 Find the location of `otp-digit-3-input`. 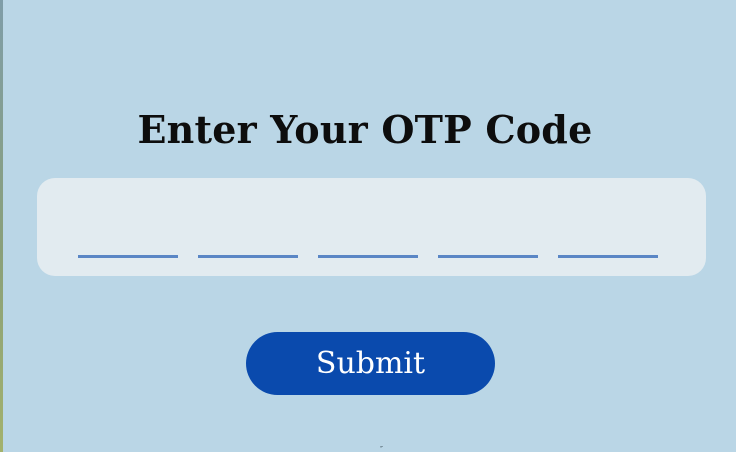

otp-digit-3-input is located at coordinates (368, 235).